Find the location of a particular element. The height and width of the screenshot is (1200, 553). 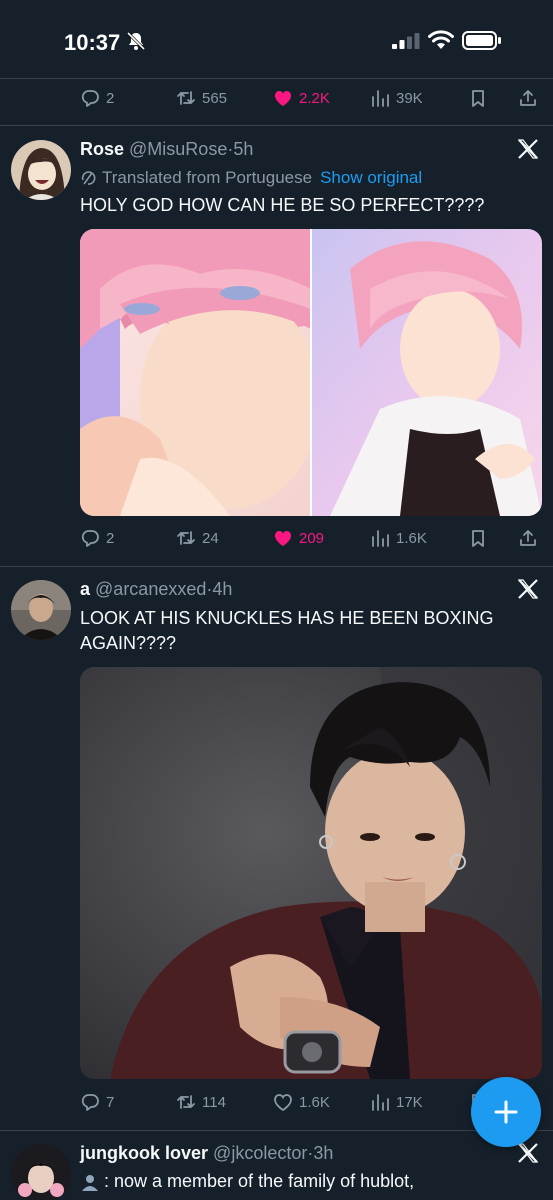

retweet-button: 24 is located at coordinates (197, 538).